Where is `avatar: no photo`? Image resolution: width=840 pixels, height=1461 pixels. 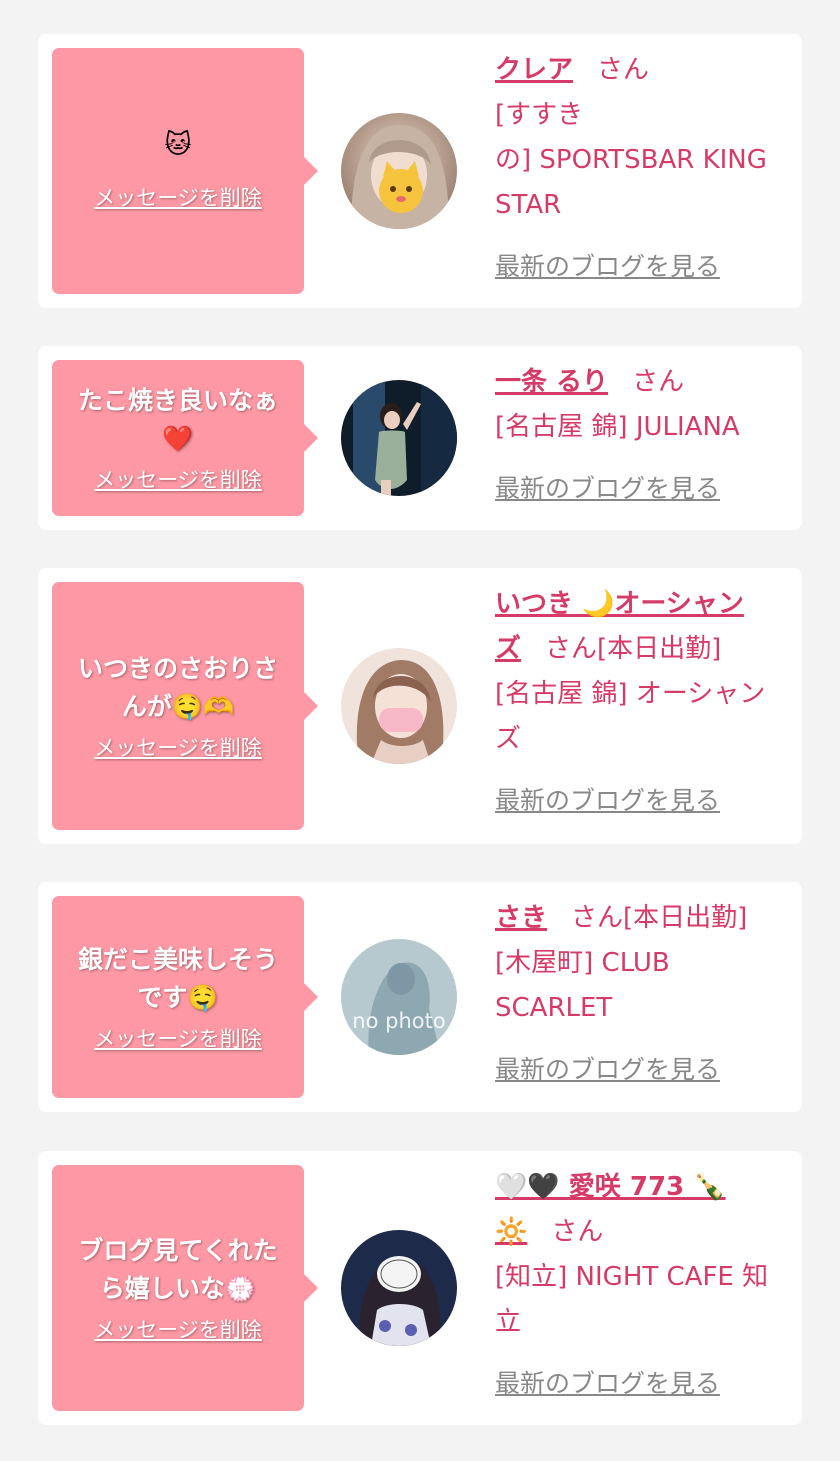 avatar: no photo is located at coordinates (399, 997).